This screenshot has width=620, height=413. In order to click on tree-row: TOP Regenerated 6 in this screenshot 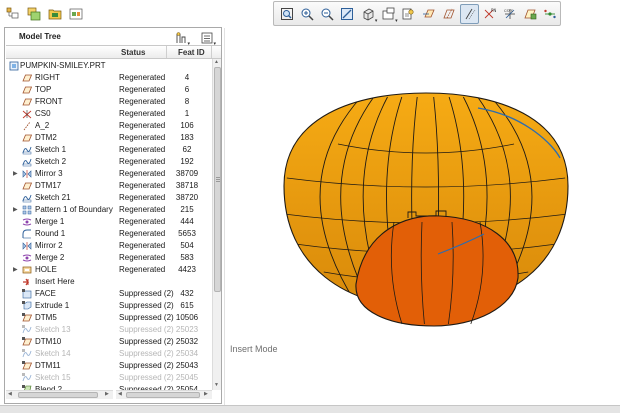, I will do `click(109, 90)`.